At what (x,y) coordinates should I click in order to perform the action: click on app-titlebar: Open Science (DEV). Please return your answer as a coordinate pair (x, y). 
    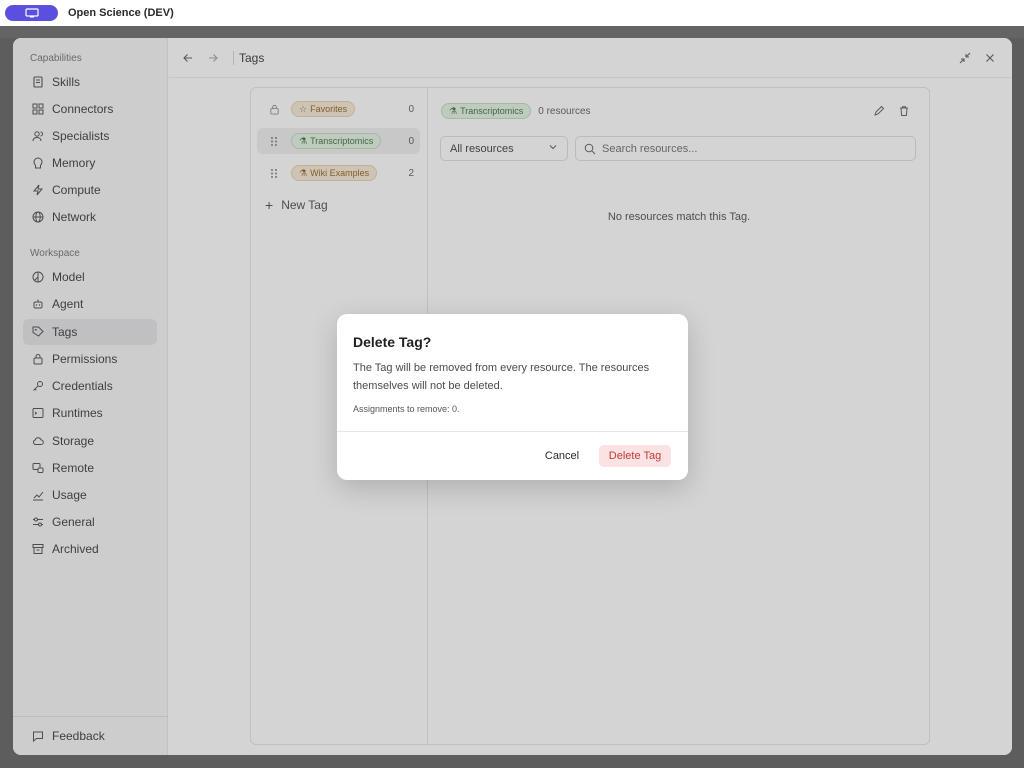
    Looking at the image, I should click on (512, 13).